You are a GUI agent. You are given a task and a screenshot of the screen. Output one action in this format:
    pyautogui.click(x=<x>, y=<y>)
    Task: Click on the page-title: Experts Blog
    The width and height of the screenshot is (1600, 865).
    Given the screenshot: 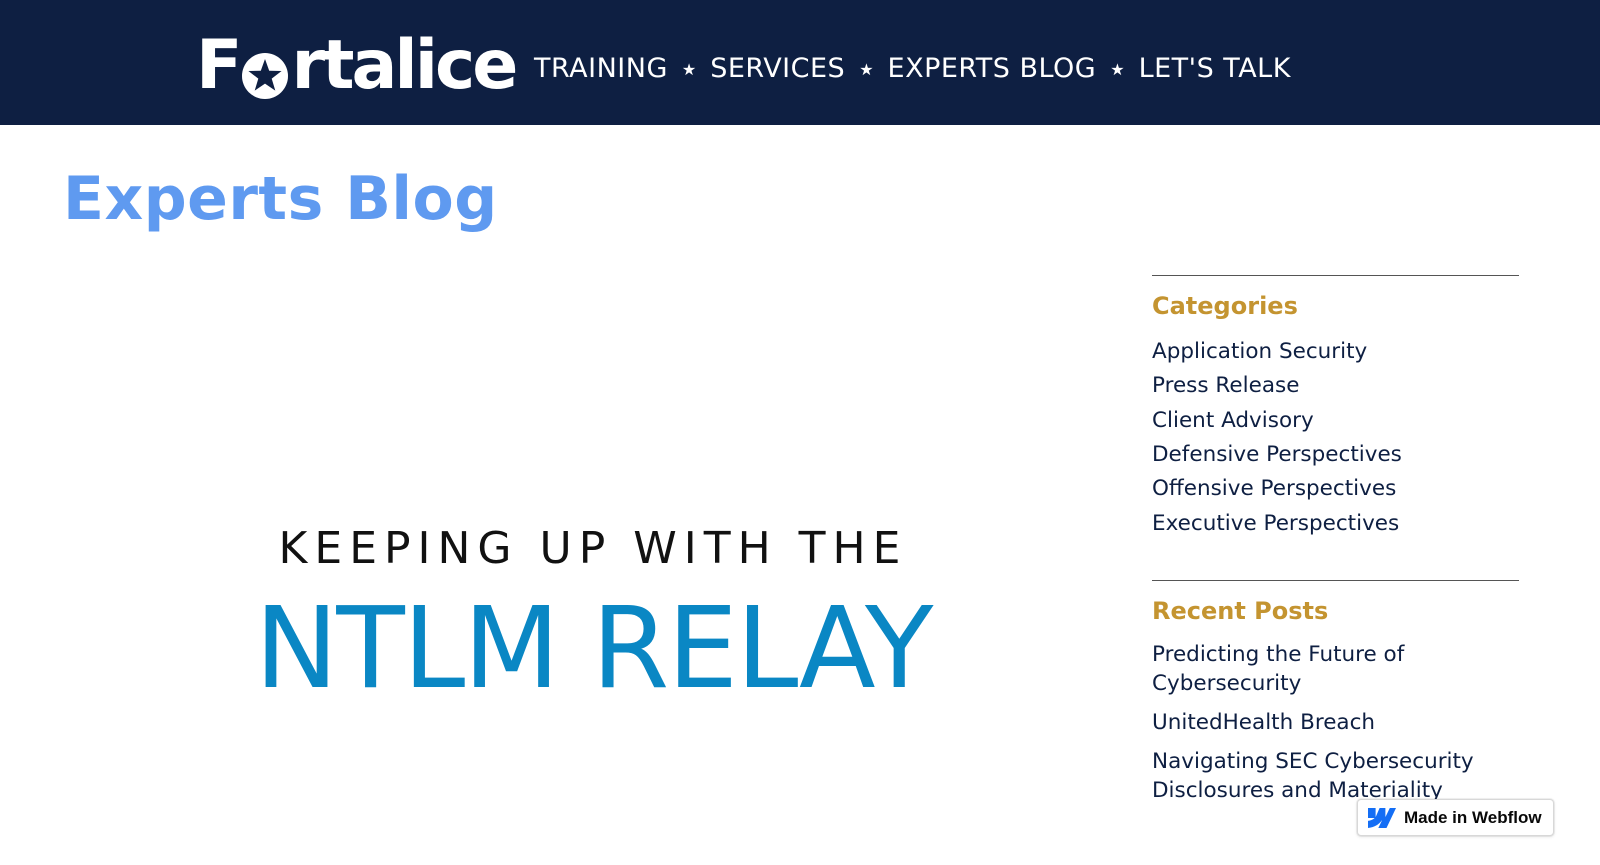 What is the action you would take?
    pyautogui.click(x=280, y=199)
    